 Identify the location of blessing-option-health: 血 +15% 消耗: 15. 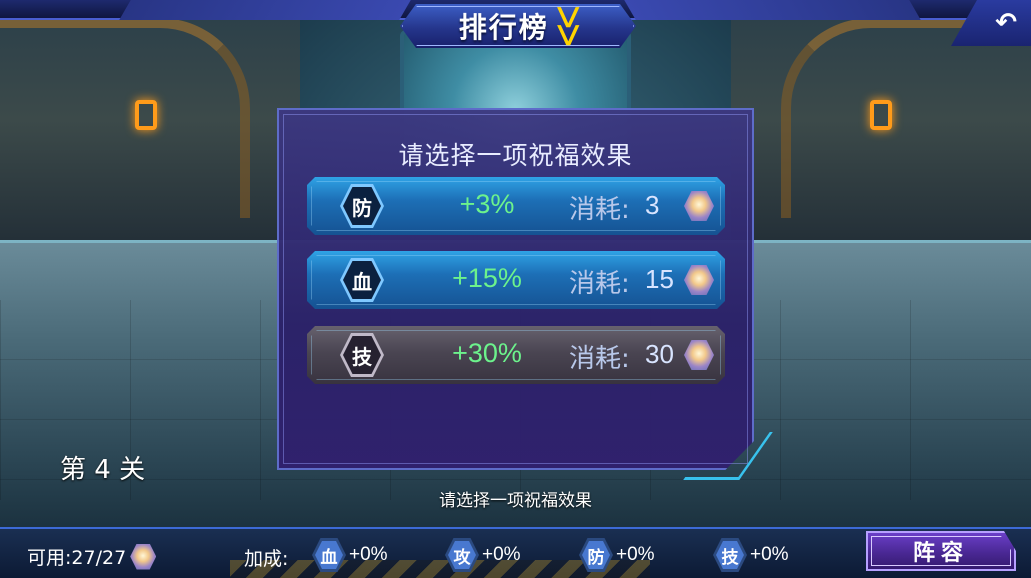
(516, 280).